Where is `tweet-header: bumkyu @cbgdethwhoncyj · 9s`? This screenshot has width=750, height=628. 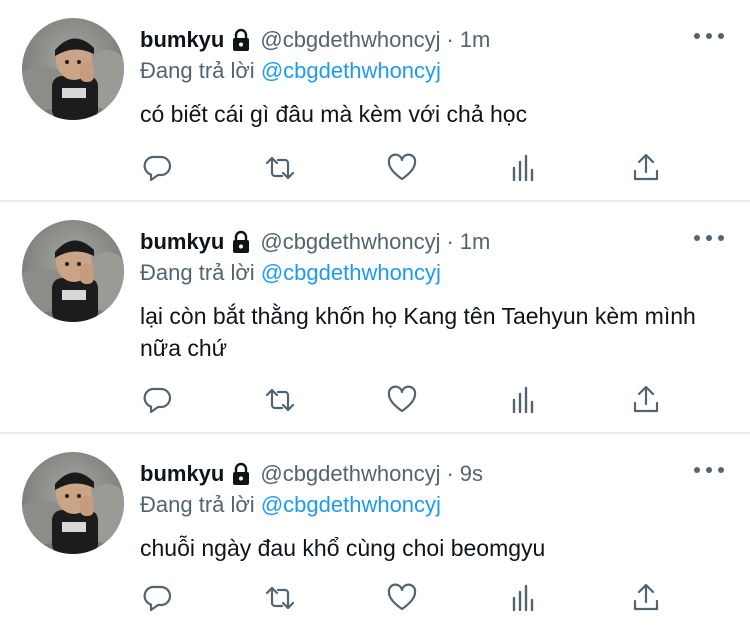
tweet-header: bumkyu @cbgdethwhoncyj · 9s is located at coordinates (311, 474).